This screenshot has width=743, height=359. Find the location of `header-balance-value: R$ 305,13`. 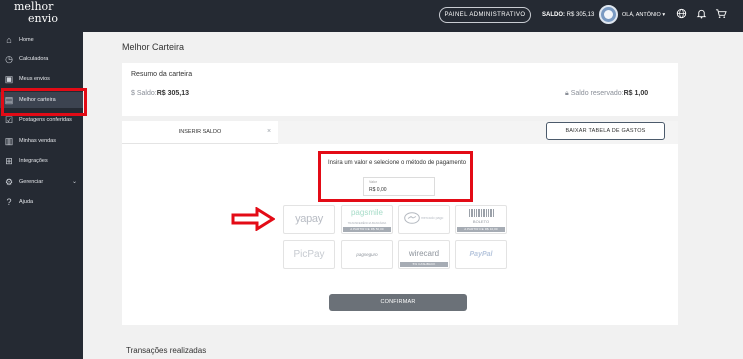

header-balance-value: R$ 305,13 is located at coordinates (580, 15).